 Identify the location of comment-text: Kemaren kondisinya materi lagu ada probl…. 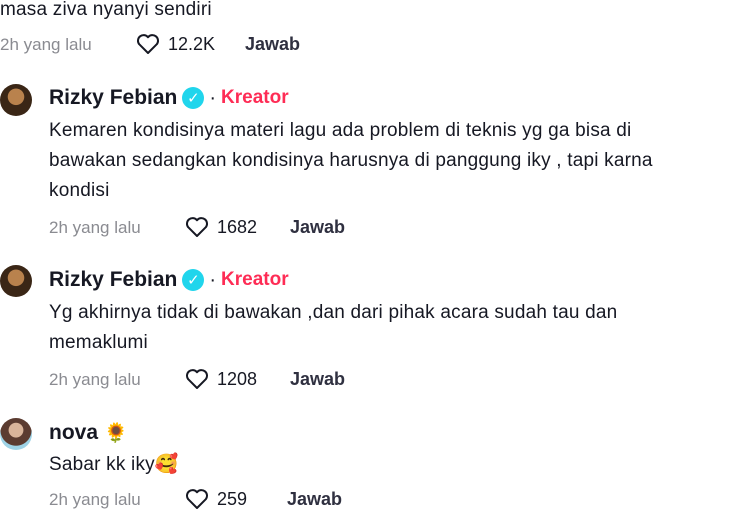
(351, 161).